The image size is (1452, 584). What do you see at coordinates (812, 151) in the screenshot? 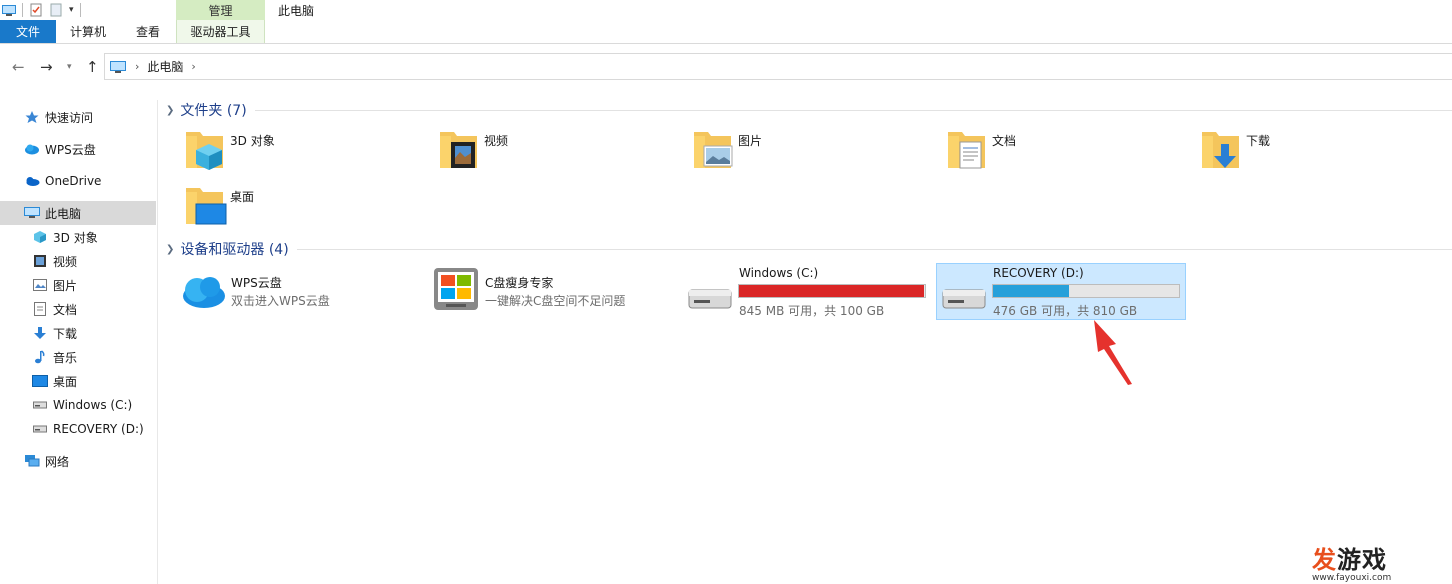
I see `folder-pictures: 图片` at bounding box center [812, 151].